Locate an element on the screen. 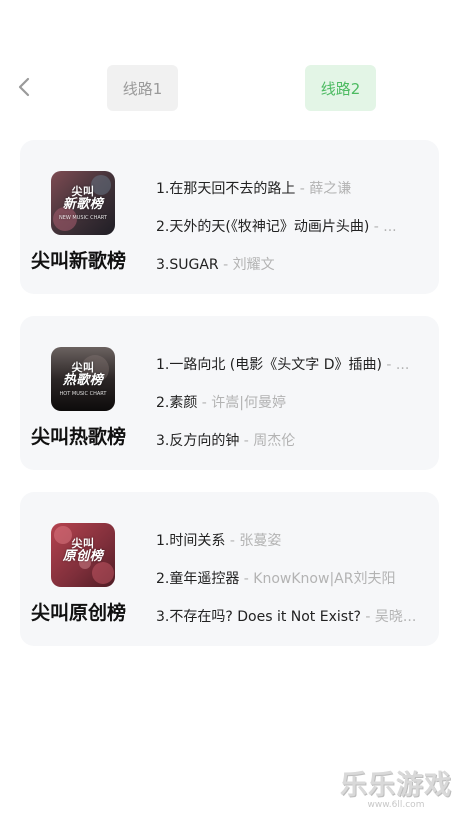 Image resolution: width=458 pixels, height=820 pixels. chart-cover-image: 尖叫 新歌榜 NEW MUSIC CHART is located at coordinates (83, 203).